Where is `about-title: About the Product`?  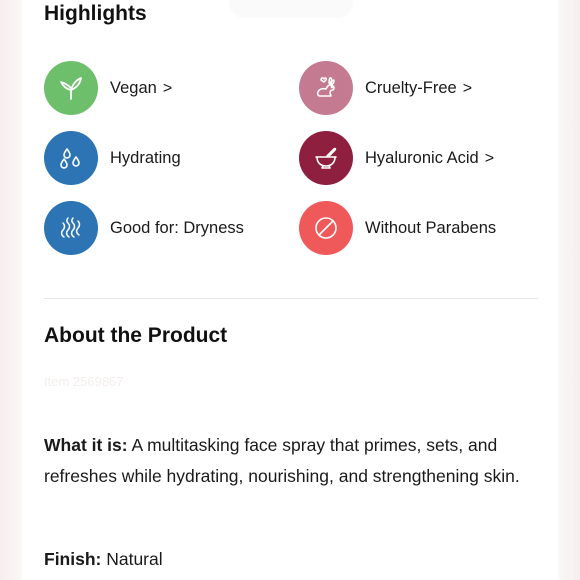
about-title: About the Product is located at coordinates (136, 335).